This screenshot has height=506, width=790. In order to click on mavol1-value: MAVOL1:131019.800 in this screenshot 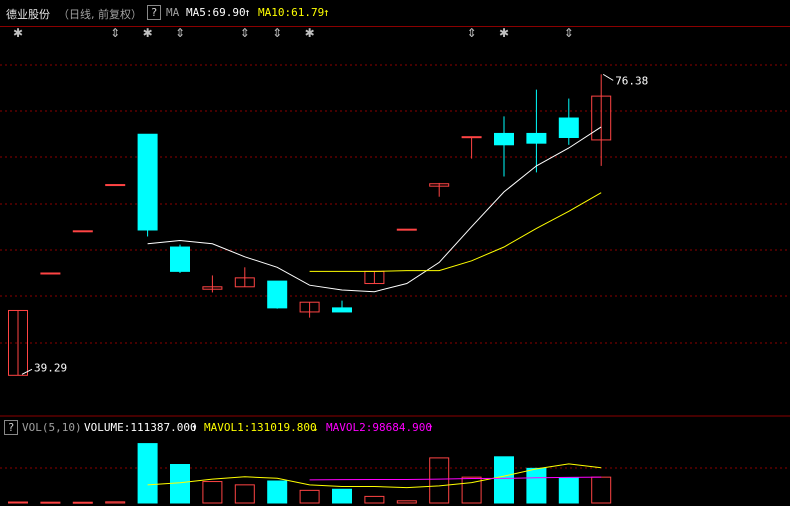, I will do `click(260, 427)`.